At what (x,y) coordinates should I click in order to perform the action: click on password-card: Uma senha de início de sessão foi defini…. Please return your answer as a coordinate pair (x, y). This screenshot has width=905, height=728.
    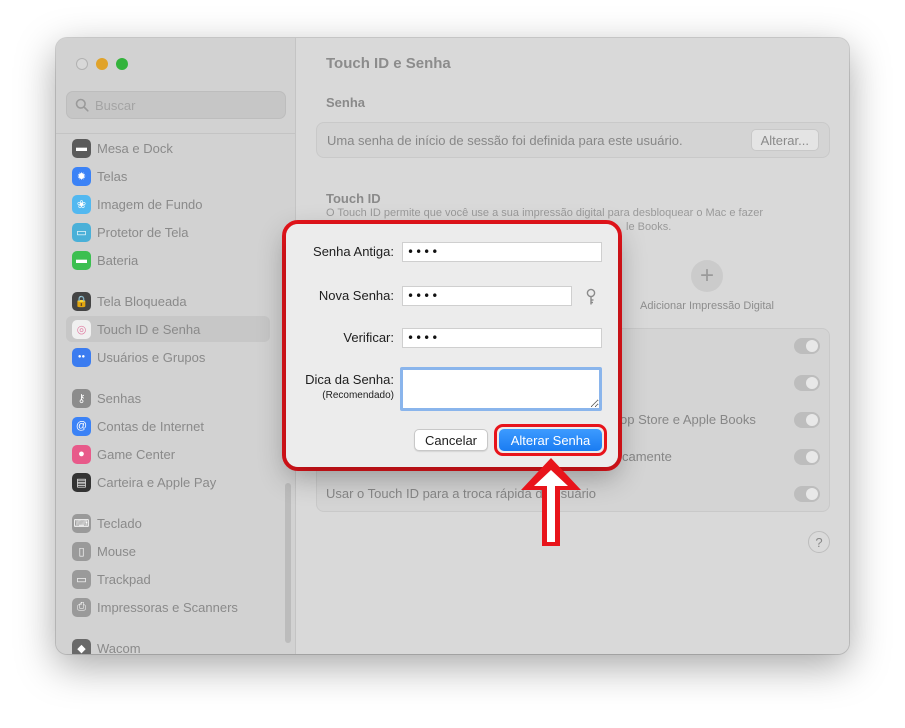
    Looking at the image, I should click on (573, 140).